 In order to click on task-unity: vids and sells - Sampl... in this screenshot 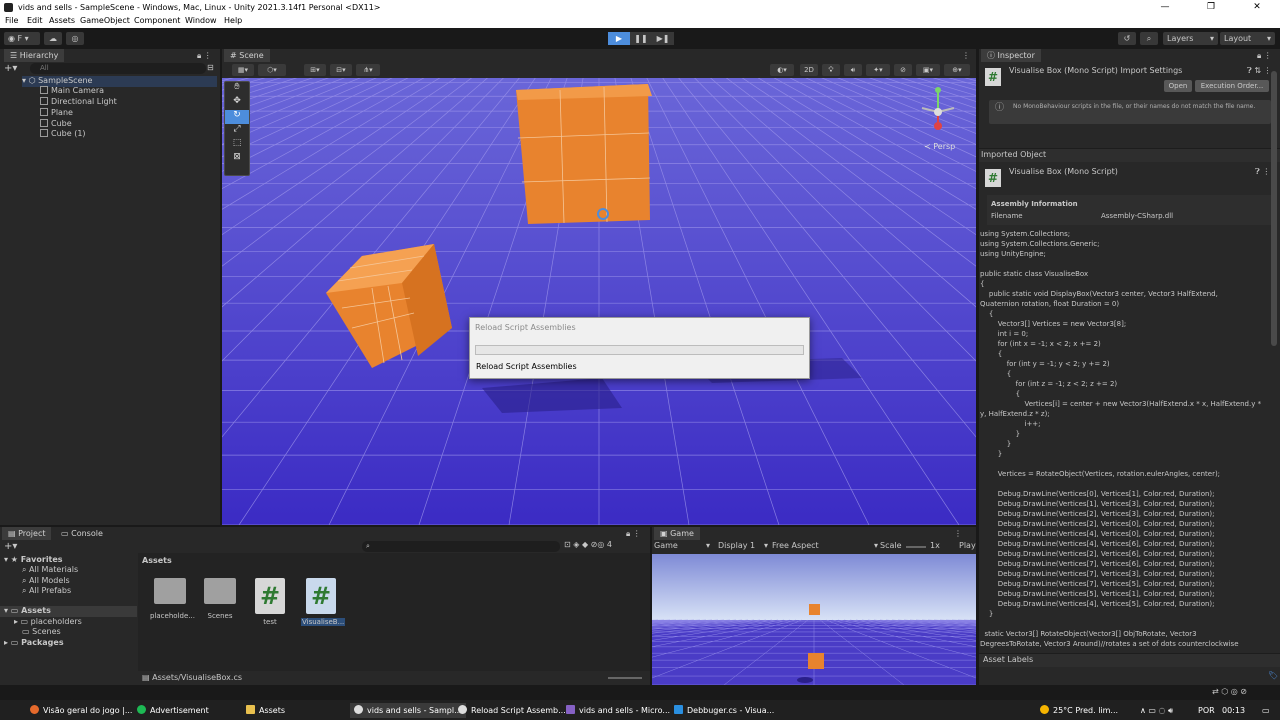, I will do `click(408, 710)`.